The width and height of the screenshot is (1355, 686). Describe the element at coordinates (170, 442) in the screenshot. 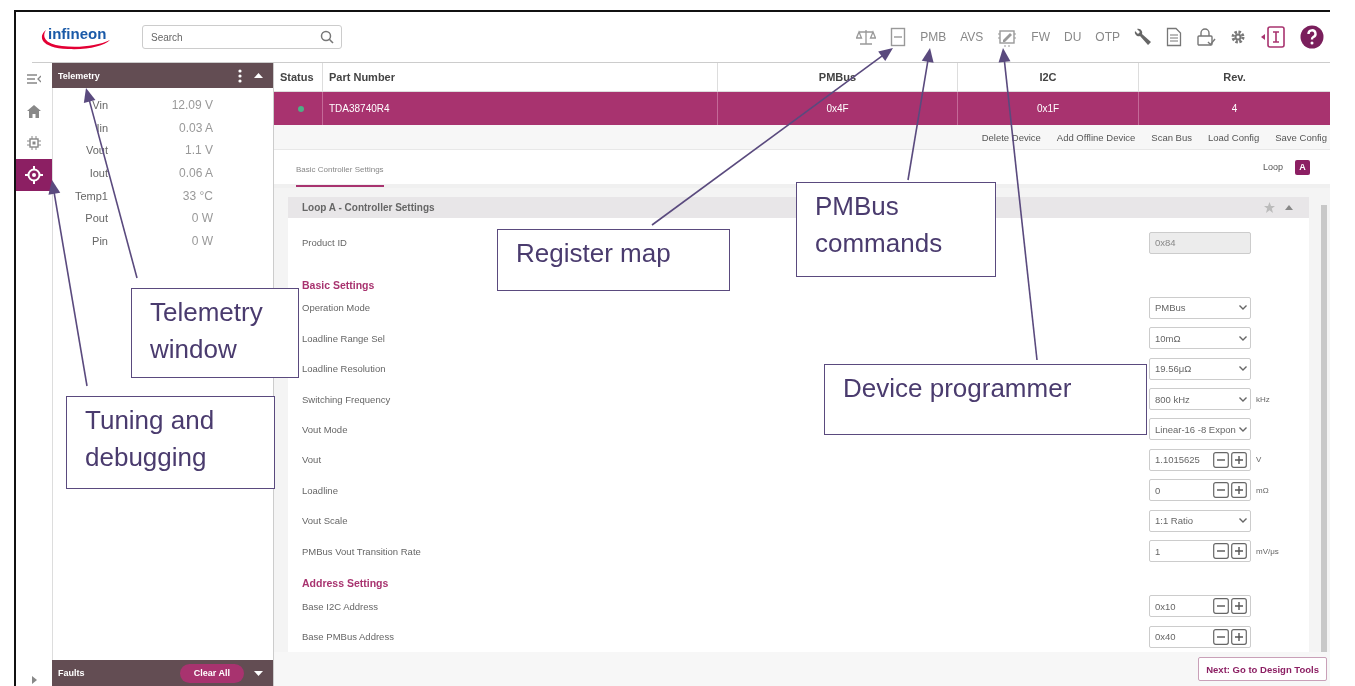

I see `callout-box: Tuning and debugging` at that location.